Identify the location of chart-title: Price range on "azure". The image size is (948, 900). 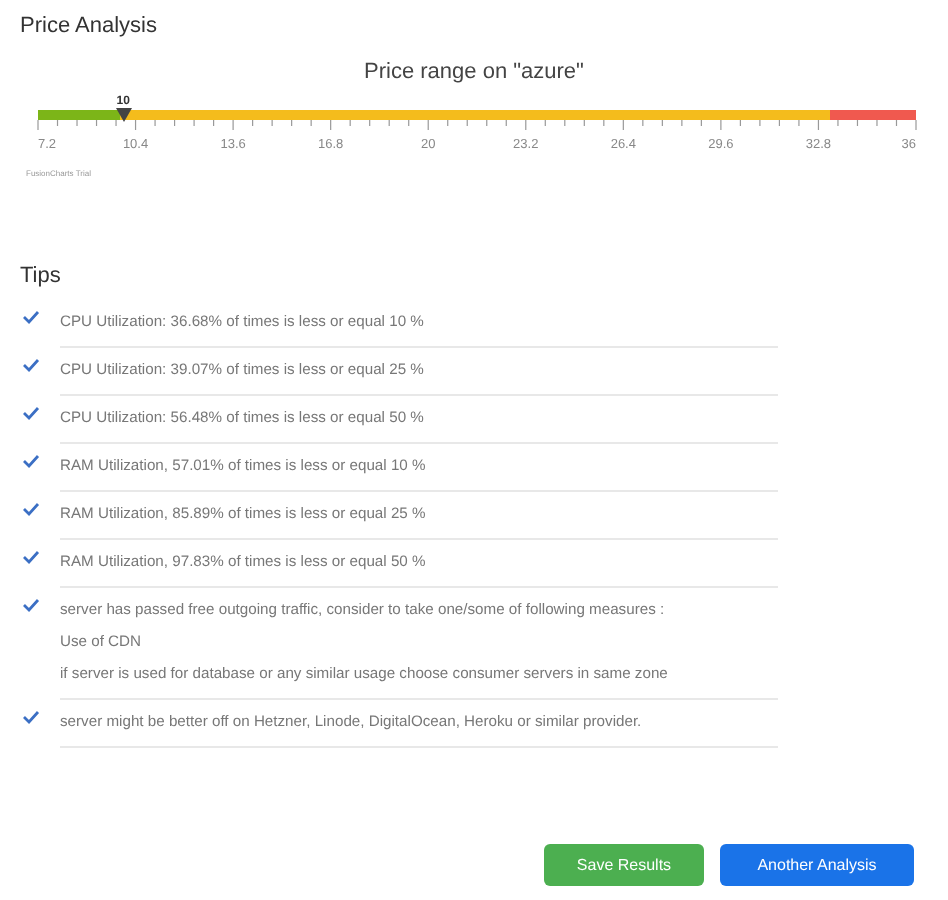
(474, 72).